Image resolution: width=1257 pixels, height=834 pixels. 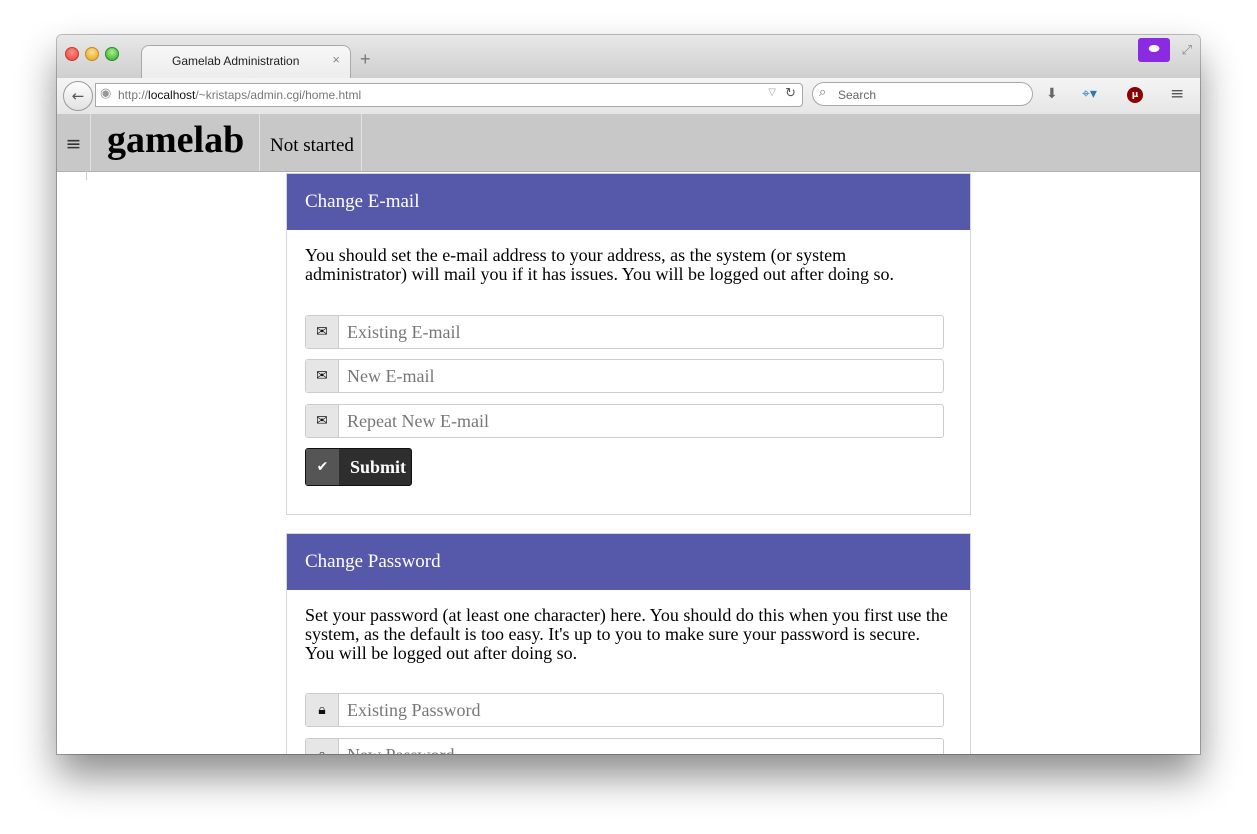 I want to click on back-arrow-icon: ←, so click(x=78, y=96).